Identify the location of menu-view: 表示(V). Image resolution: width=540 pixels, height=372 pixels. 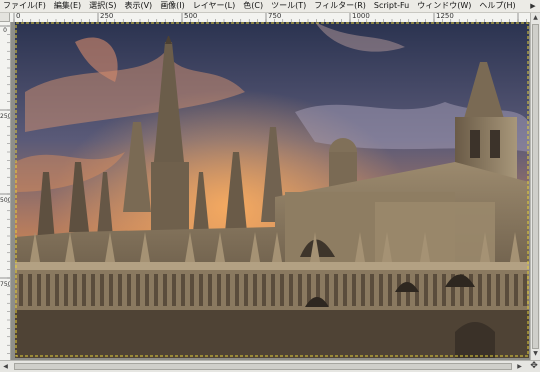
(139, 6).